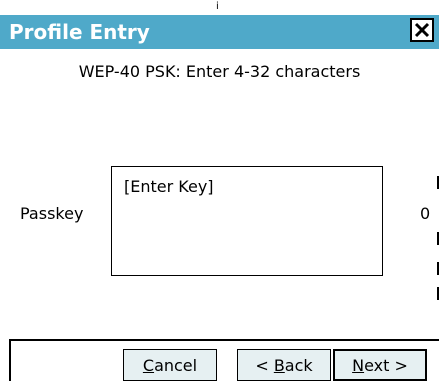  I want to click on instruction-text: WEP-40 PSK: Enter 4-32 characters, so click(219, 71).